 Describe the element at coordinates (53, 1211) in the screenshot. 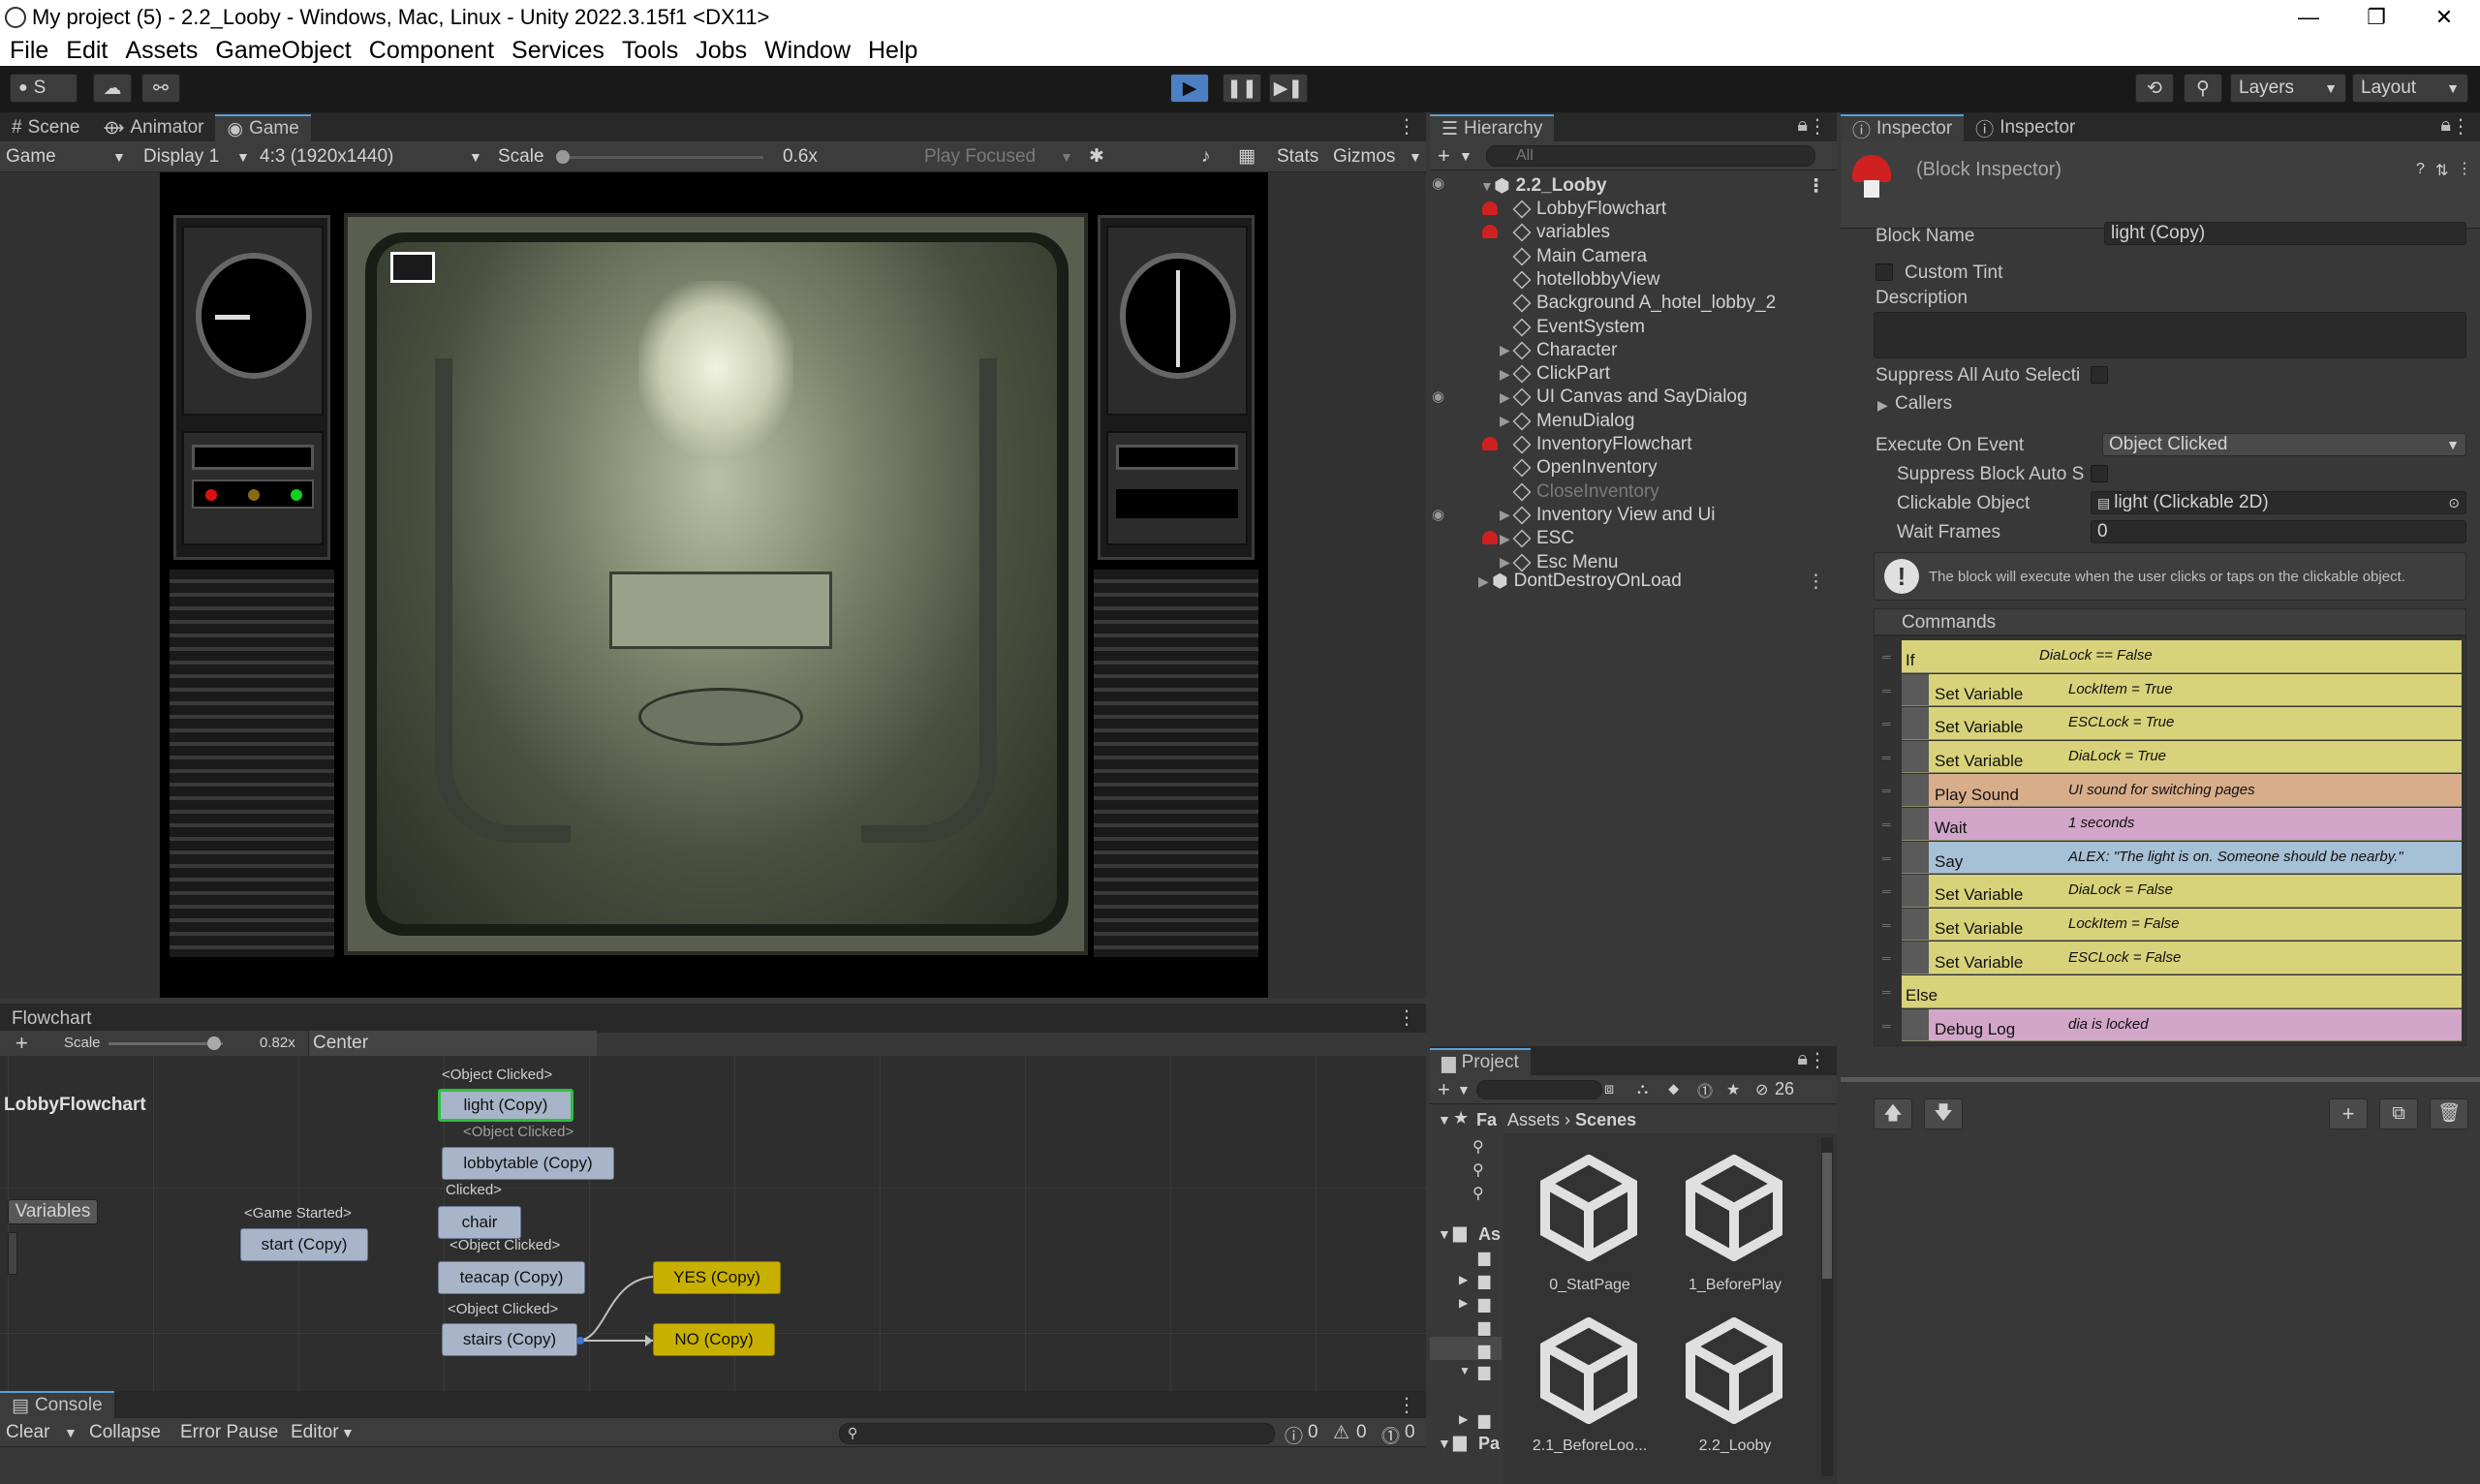

I see `variables-button: Variables` at that location.